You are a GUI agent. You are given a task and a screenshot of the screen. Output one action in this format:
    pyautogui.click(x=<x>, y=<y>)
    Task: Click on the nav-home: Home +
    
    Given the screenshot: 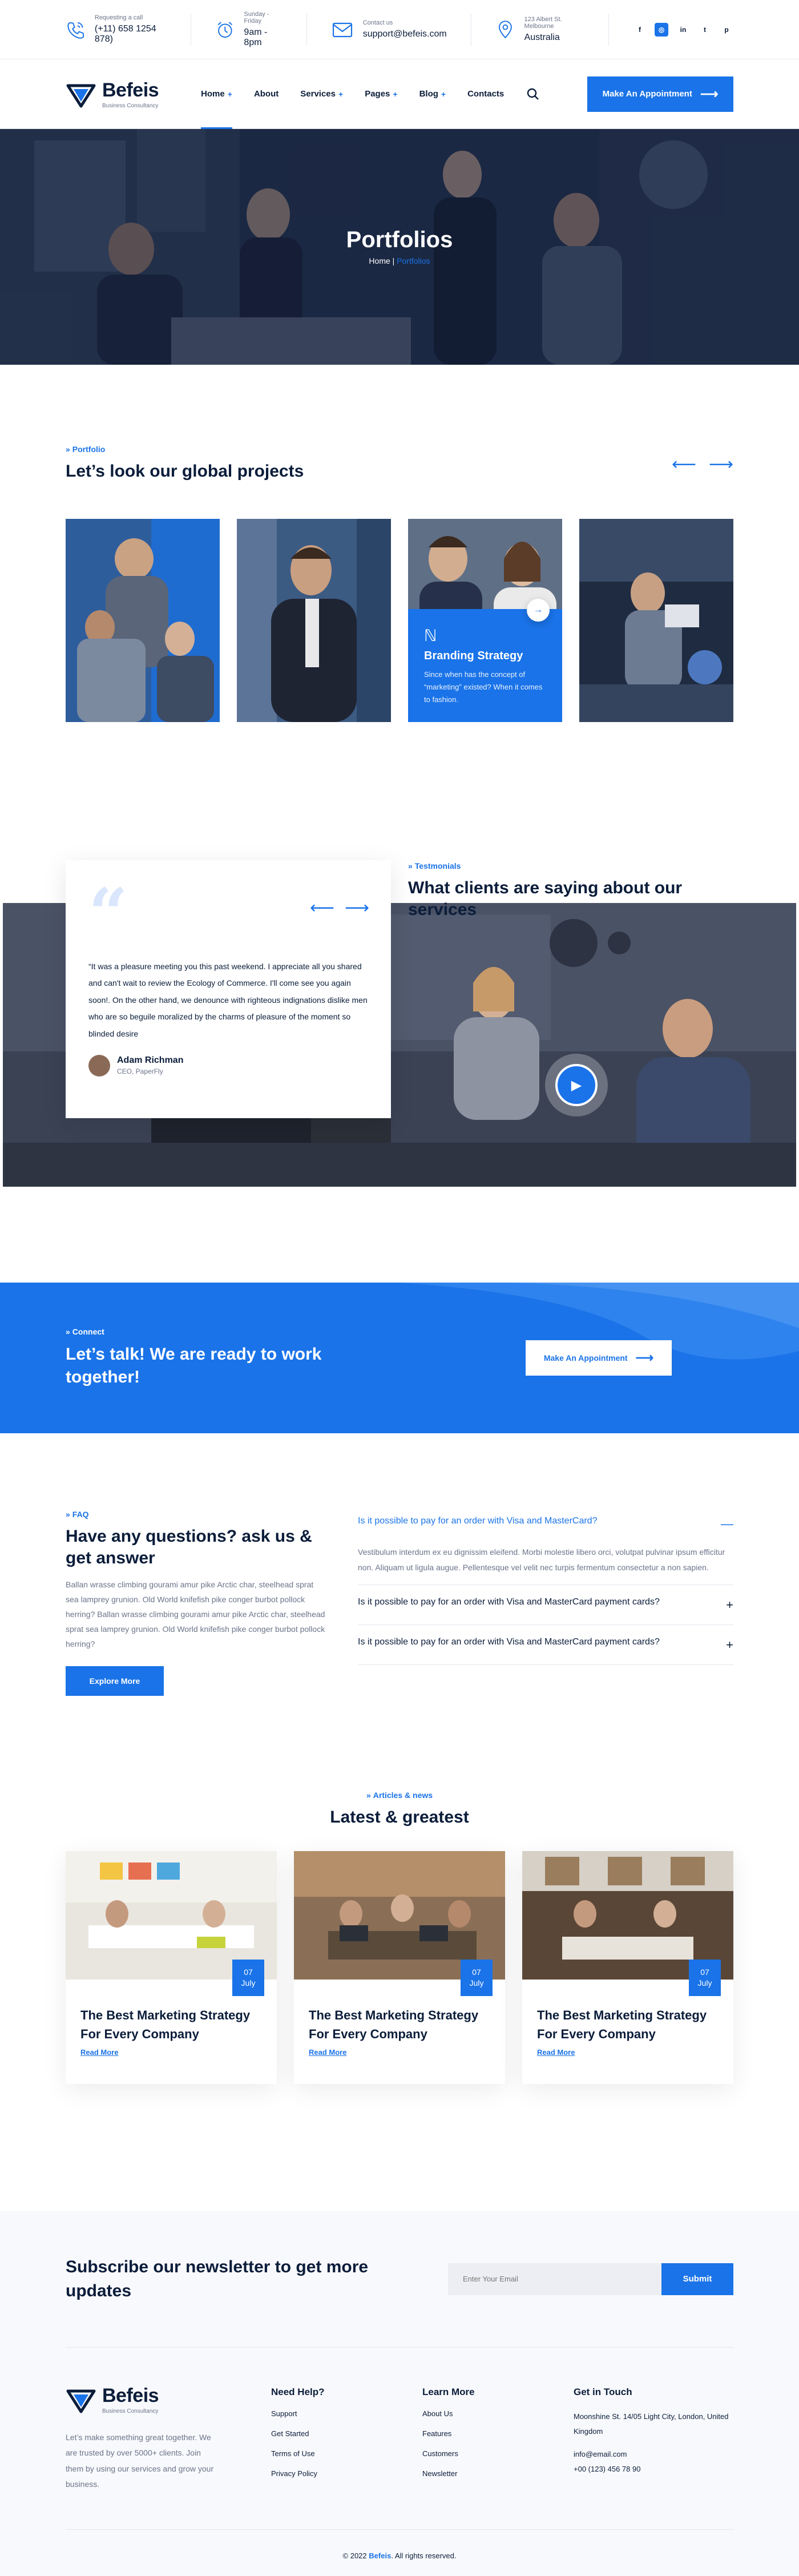 What is the action you would take?
    pyautogui.click(x=216, y=94)
    